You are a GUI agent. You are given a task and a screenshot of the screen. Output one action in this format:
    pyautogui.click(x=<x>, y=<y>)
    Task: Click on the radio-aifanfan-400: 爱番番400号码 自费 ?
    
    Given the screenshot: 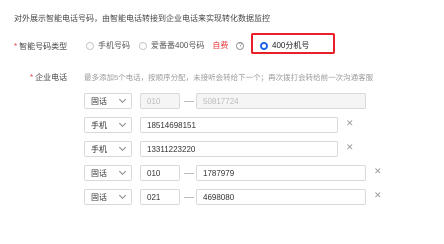 What is the action you would take?
    pyautogui.click(x=192, y=45)
    